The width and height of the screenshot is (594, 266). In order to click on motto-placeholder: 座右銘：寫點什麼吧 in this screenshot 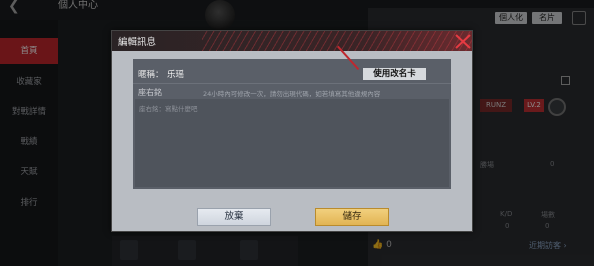, I will do `click(168, 109)`.